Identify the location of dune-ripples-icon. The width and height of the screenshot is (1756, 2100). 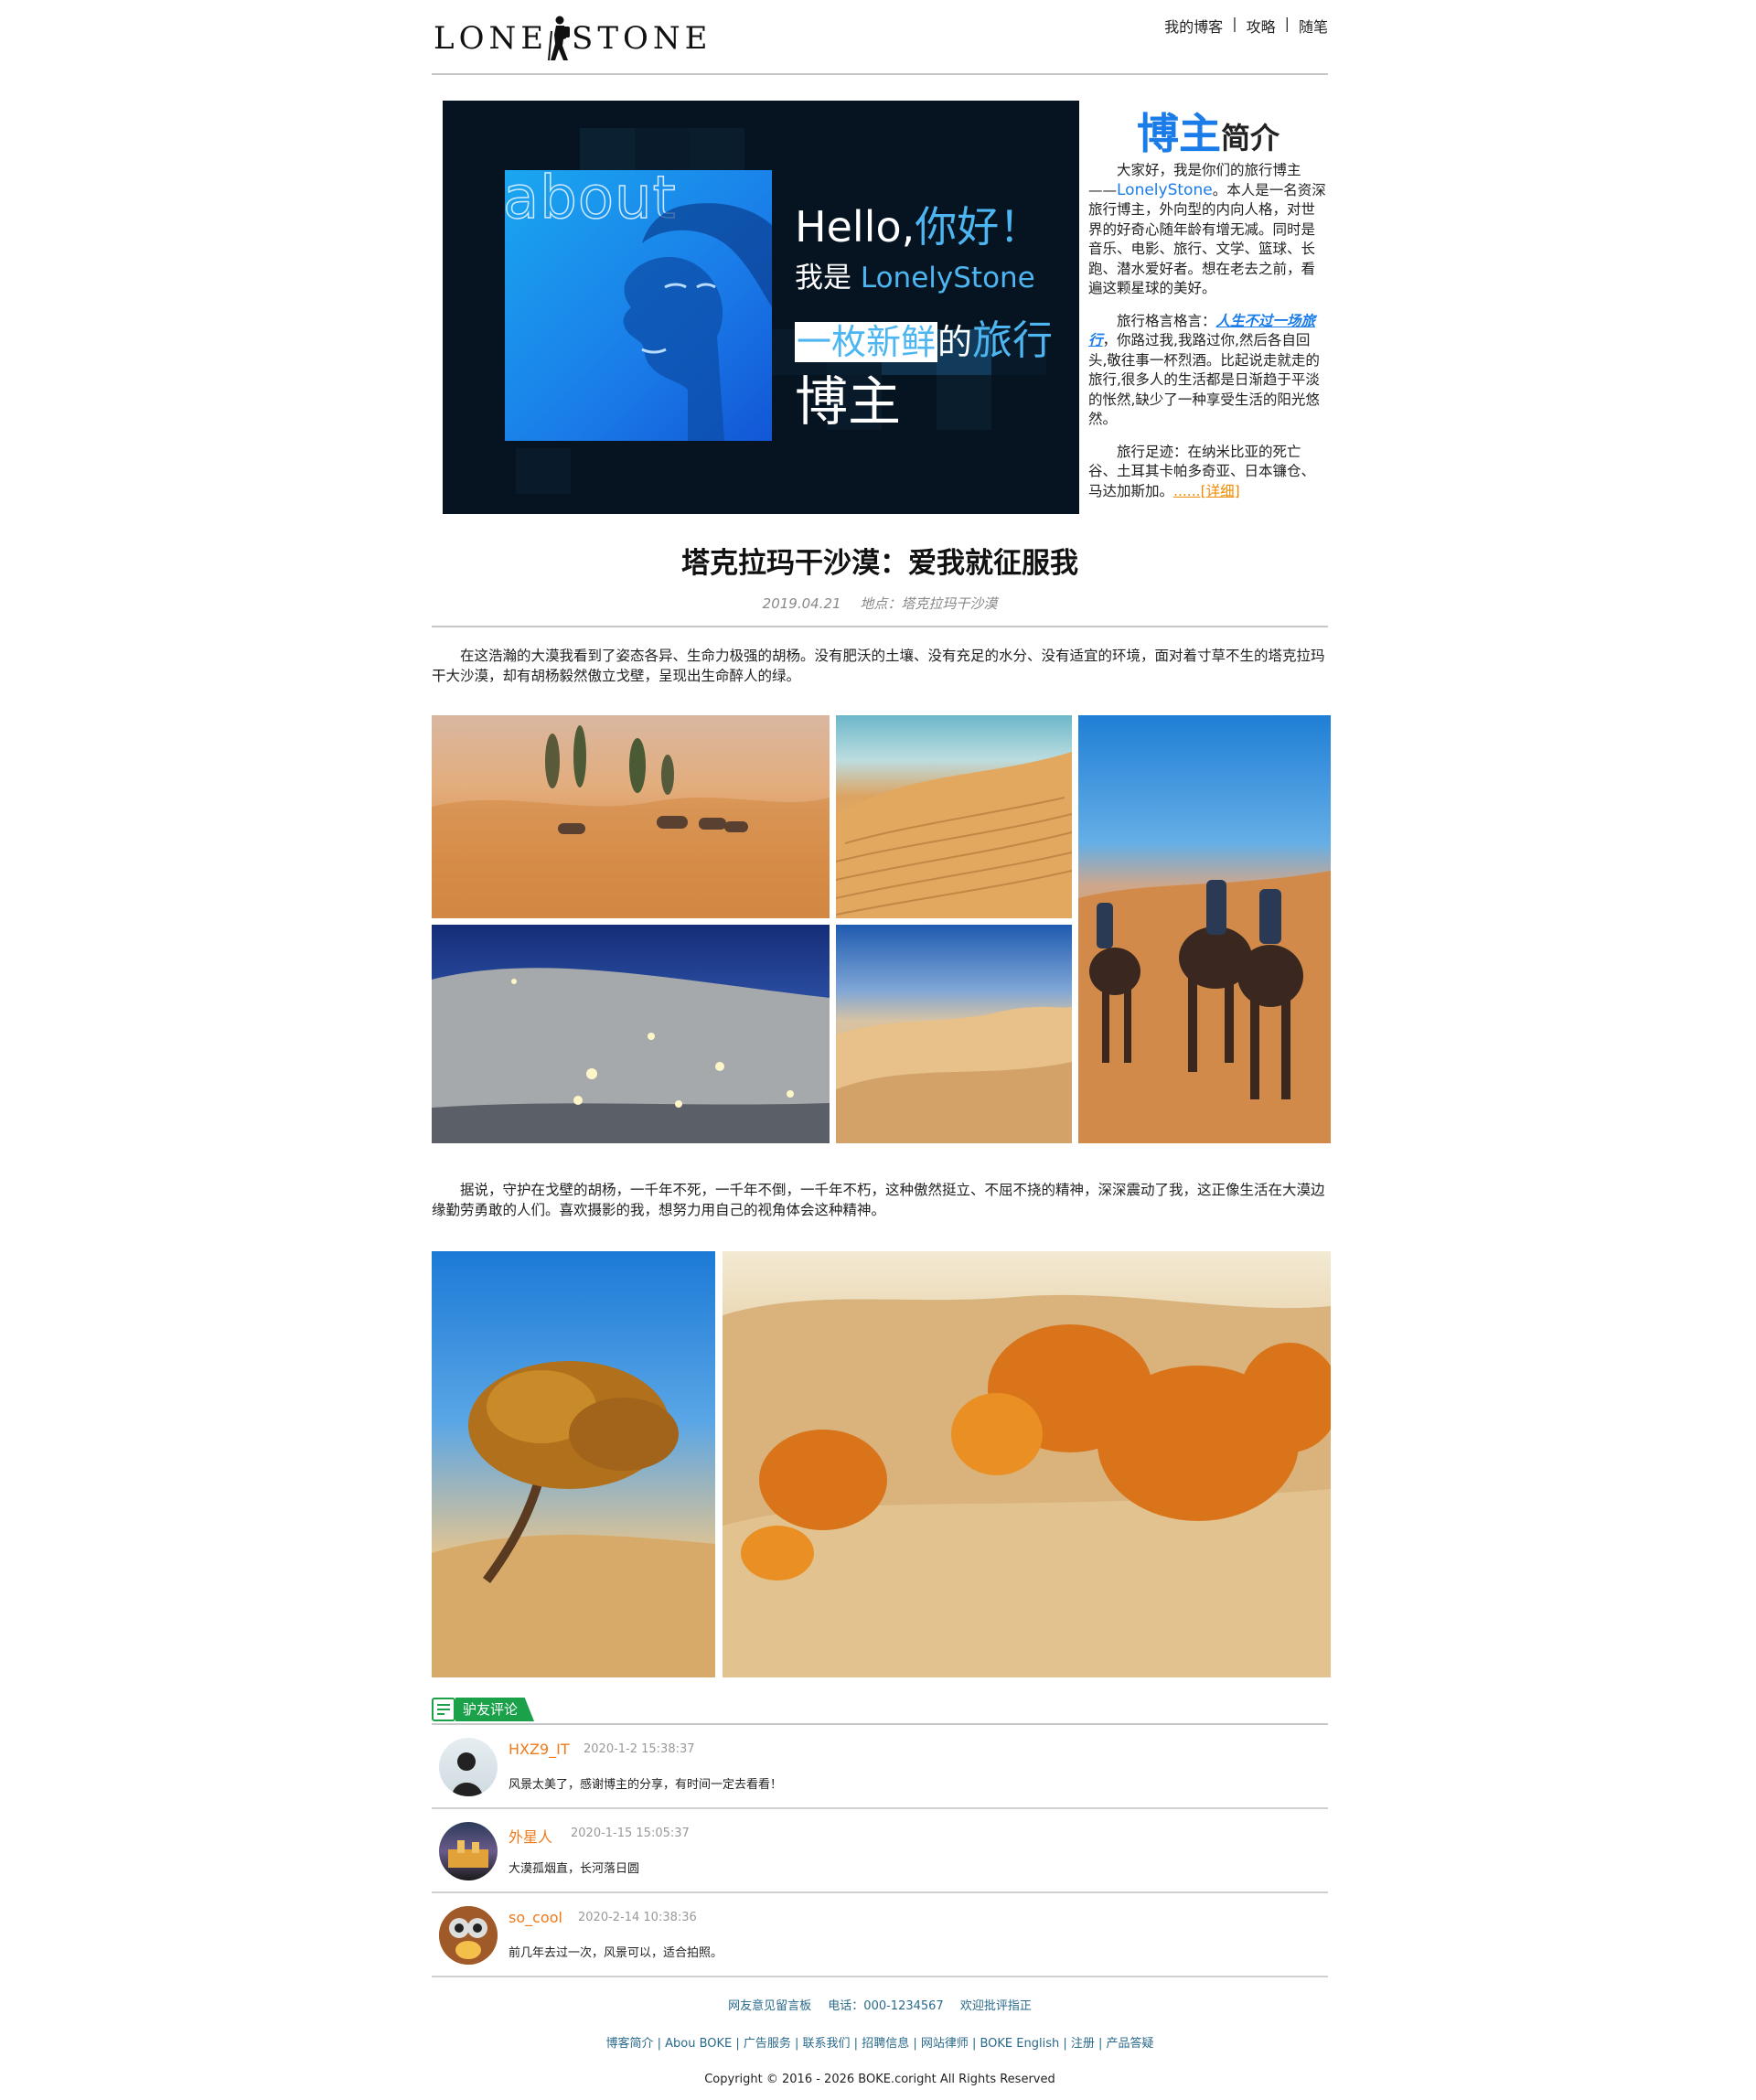
(954, 835).